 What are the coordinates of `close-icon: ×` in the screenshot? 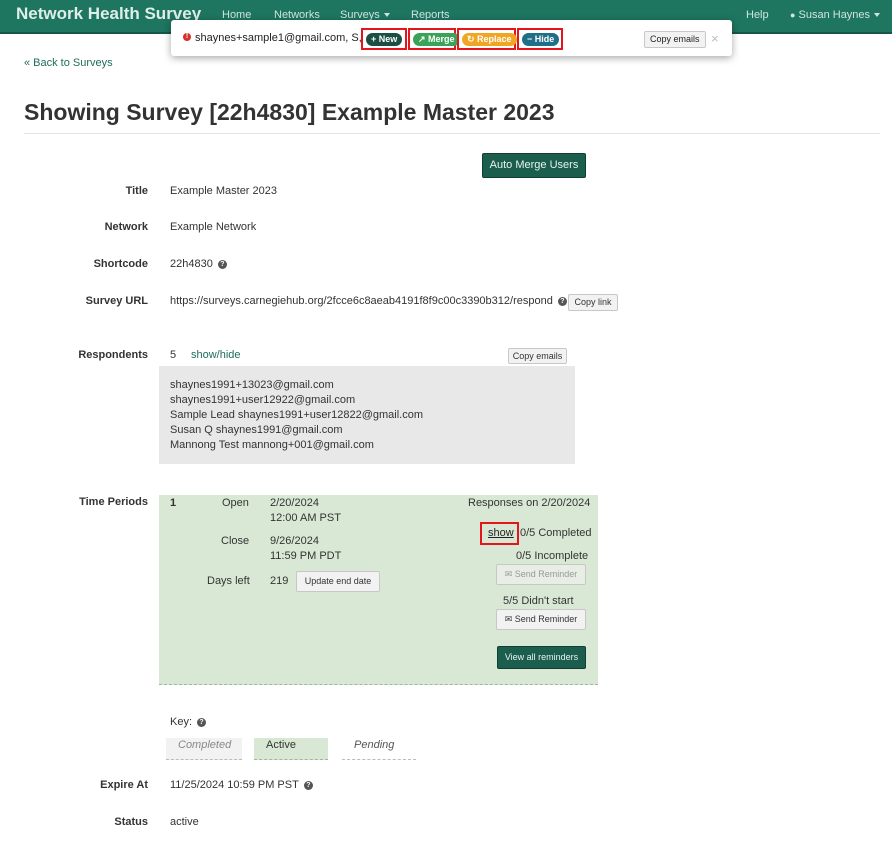 It's located at (715, 38).